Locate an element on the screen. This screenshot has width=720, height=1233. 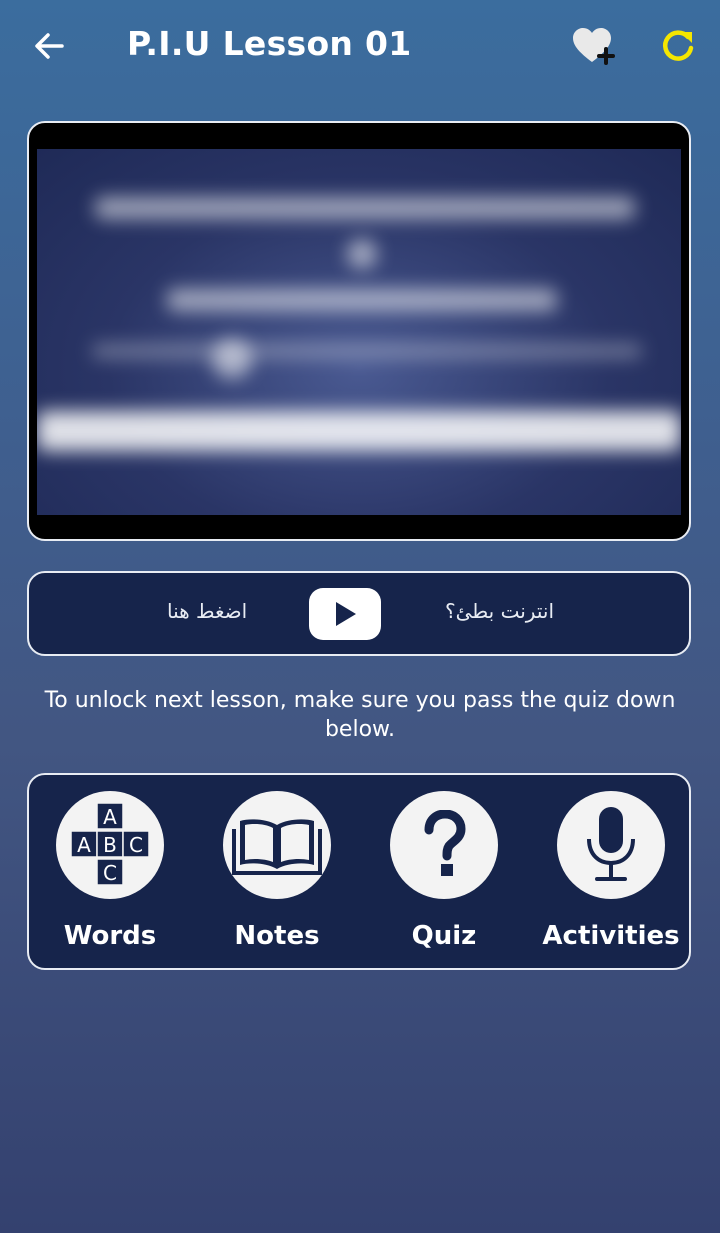
question-mark-icon is located at coordinates (445, 843).